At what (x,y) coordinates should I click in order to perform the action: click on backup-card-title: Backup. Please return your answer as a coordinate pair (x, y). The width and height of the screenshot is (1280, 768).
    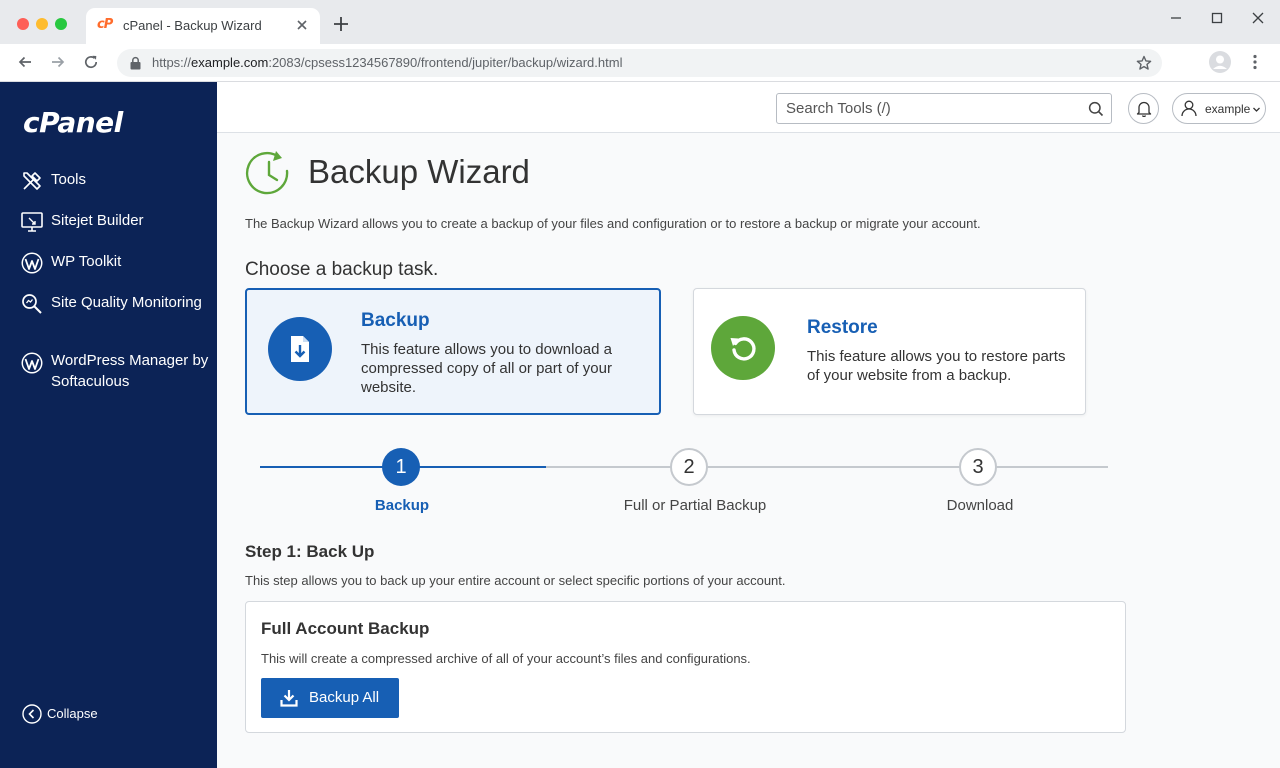
    Looking at the image, I should click on (395, 320).